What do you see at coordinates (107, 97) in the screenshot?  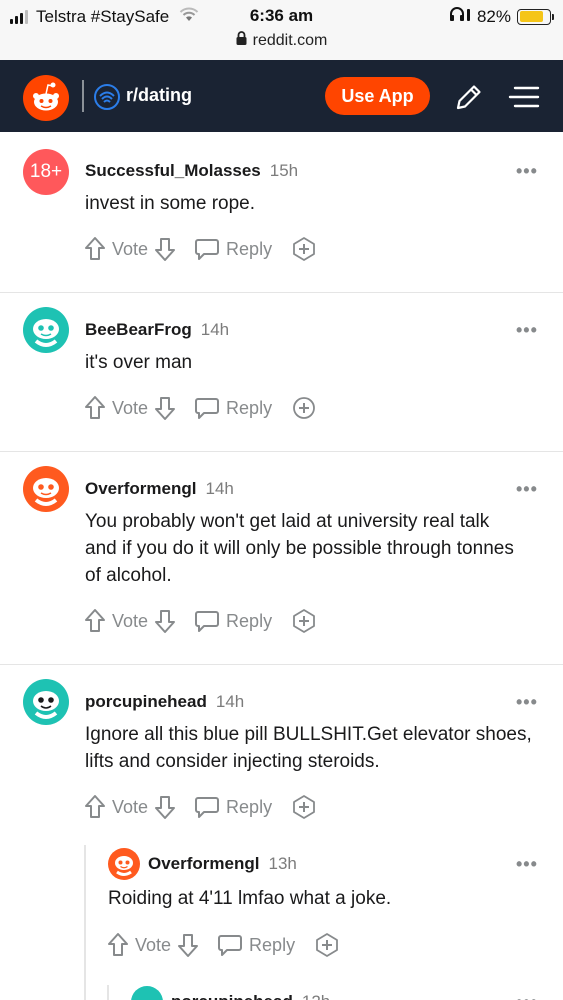 I see `subreddit-icon` at bounding box center [107, 97].